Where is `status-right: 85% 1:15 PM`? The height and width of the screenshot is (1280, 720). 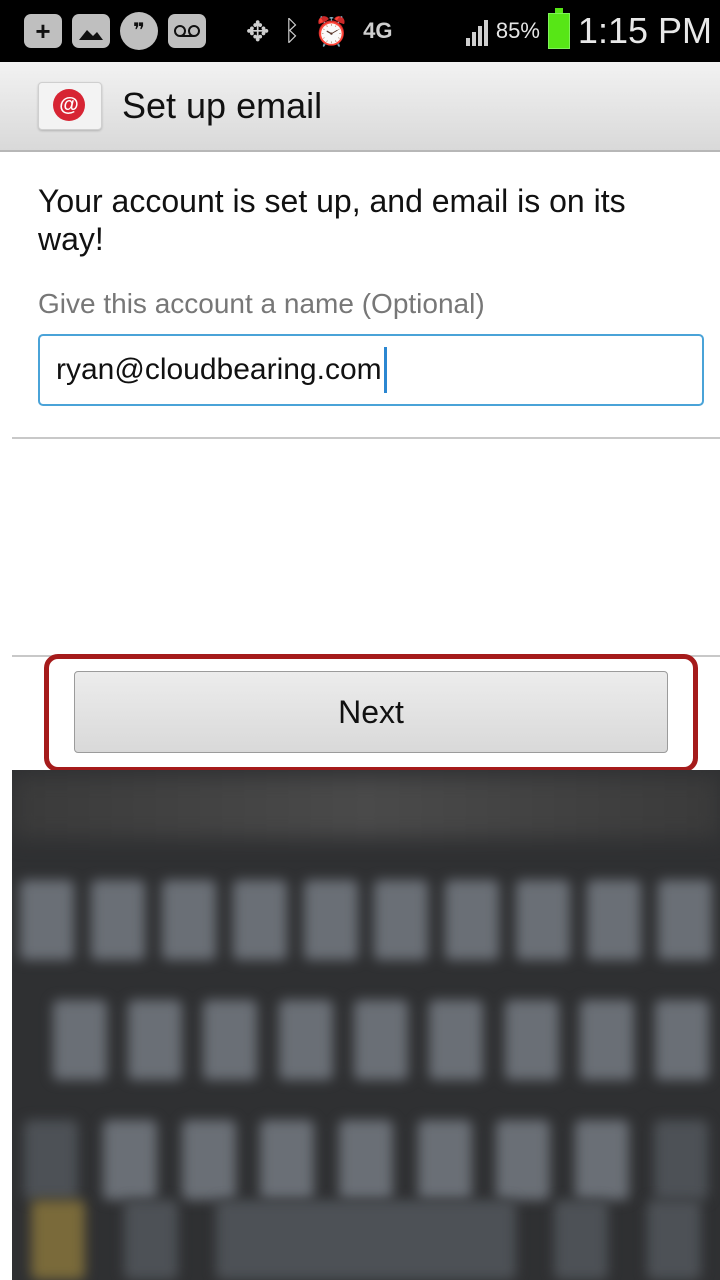 status-right: 85% 1:15 PM is located at coordinates (588, 30).